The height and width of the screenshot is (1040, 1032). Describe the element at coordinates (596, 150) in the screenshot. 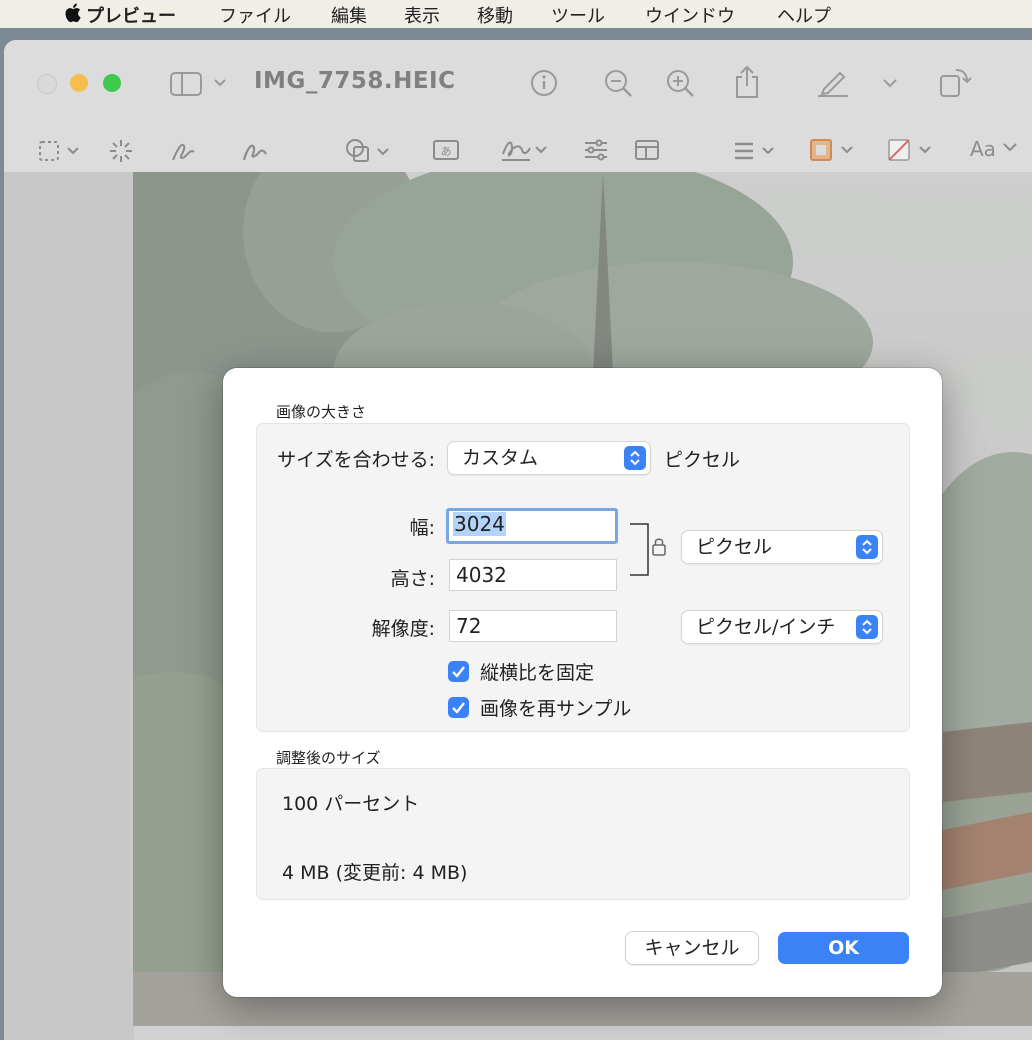

I see `adjust-color-icon` at that location.